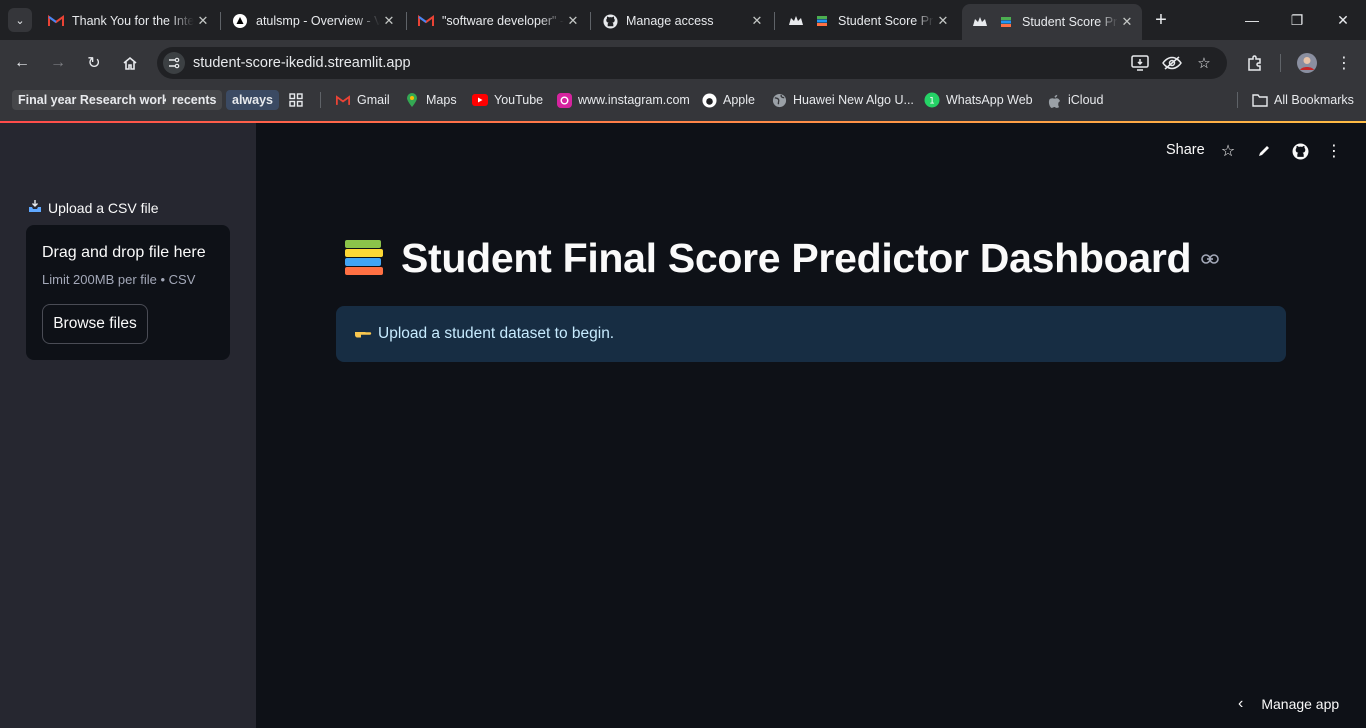 The width and height of the screenshot is (1366, 728). What do you see at coordinates (496, 333) in the screenshot?
I see `info-message: Upload a student dataset to begin.` at bounding box center [496, 333].